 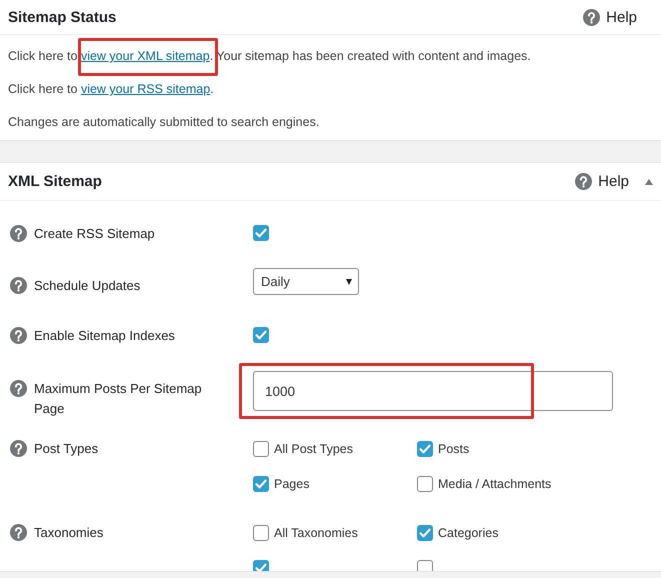 I want to click on checkbox-label: Media / Attachments, so click(x=495, y=483).